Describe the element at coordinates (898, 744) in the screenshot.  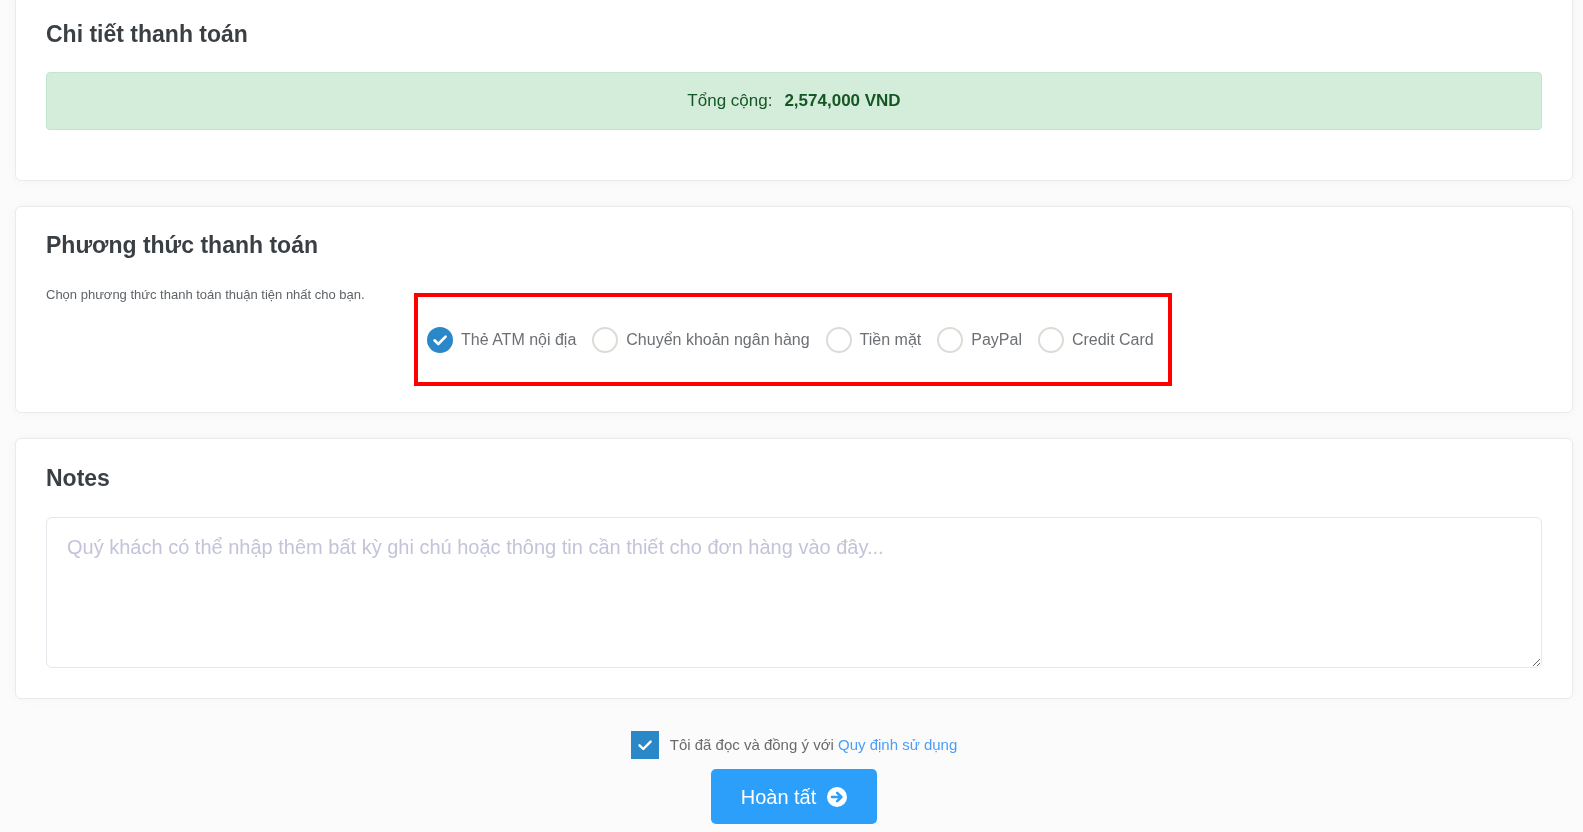
I see `terms-link: Quy định sử dụng` at that location.